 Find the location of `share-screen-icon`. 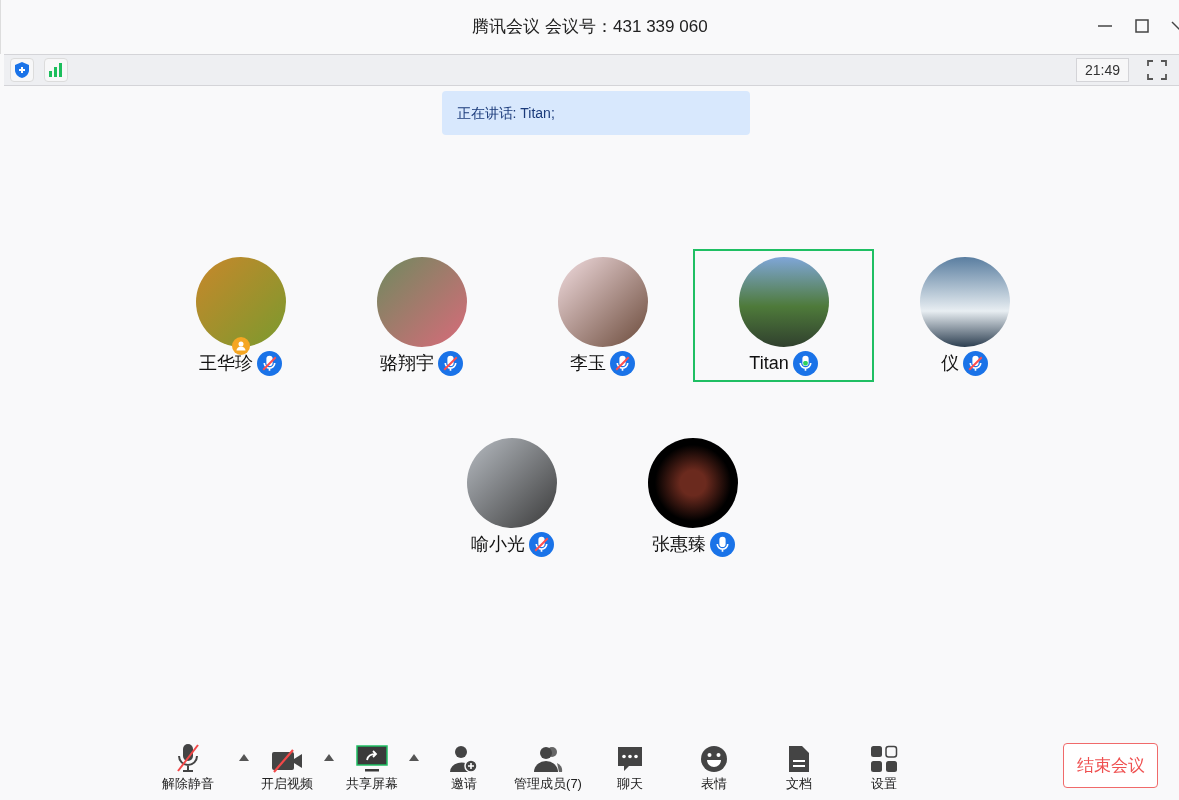

share-screen-icon is located at coordinates (372, 759).